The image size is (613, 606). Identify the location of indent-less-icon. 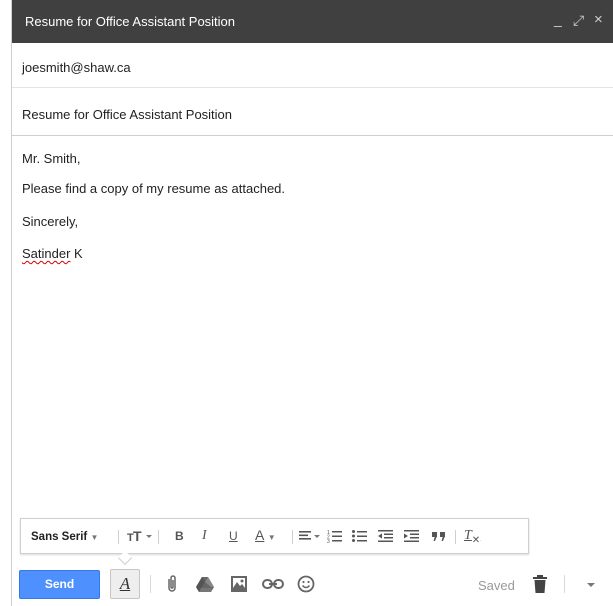
(385, 536).